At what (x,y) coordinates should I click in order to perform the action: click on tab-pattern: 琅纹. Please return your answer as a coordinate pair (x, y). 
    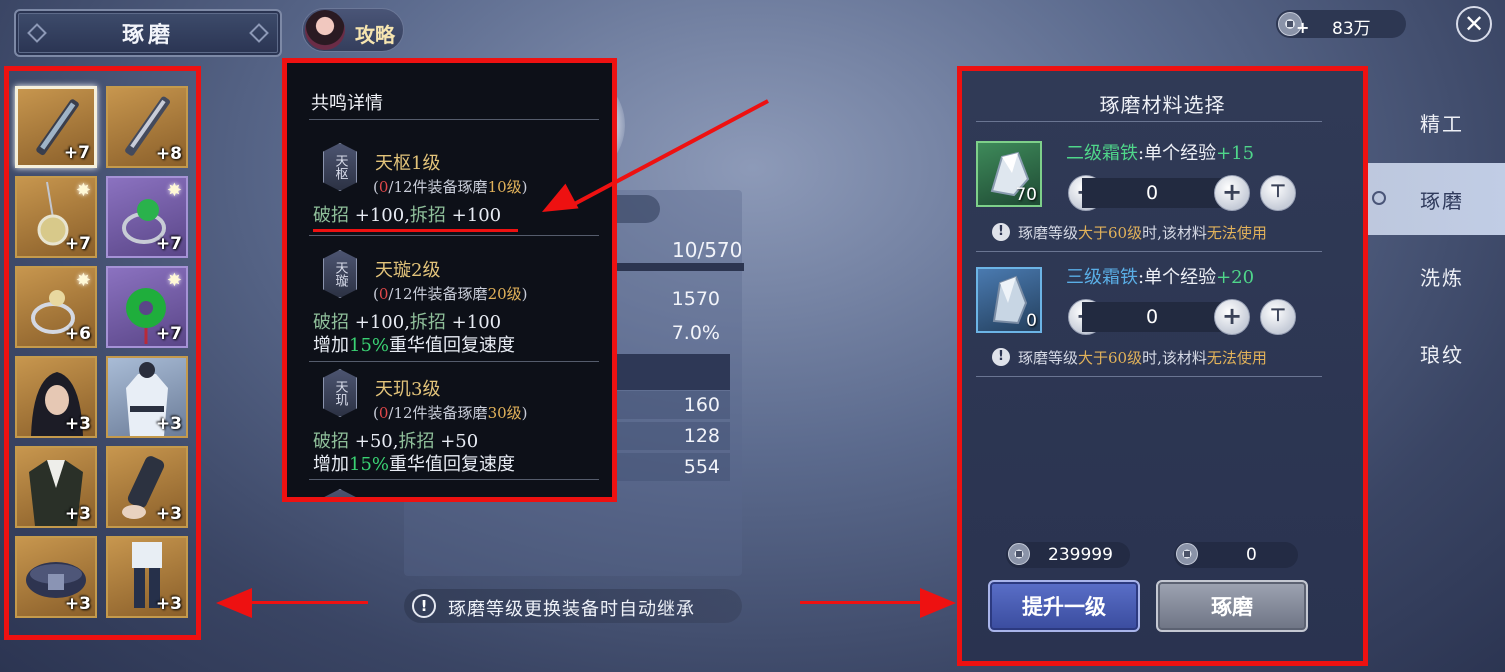
    Looking at the image, I should click on (1436, 353).